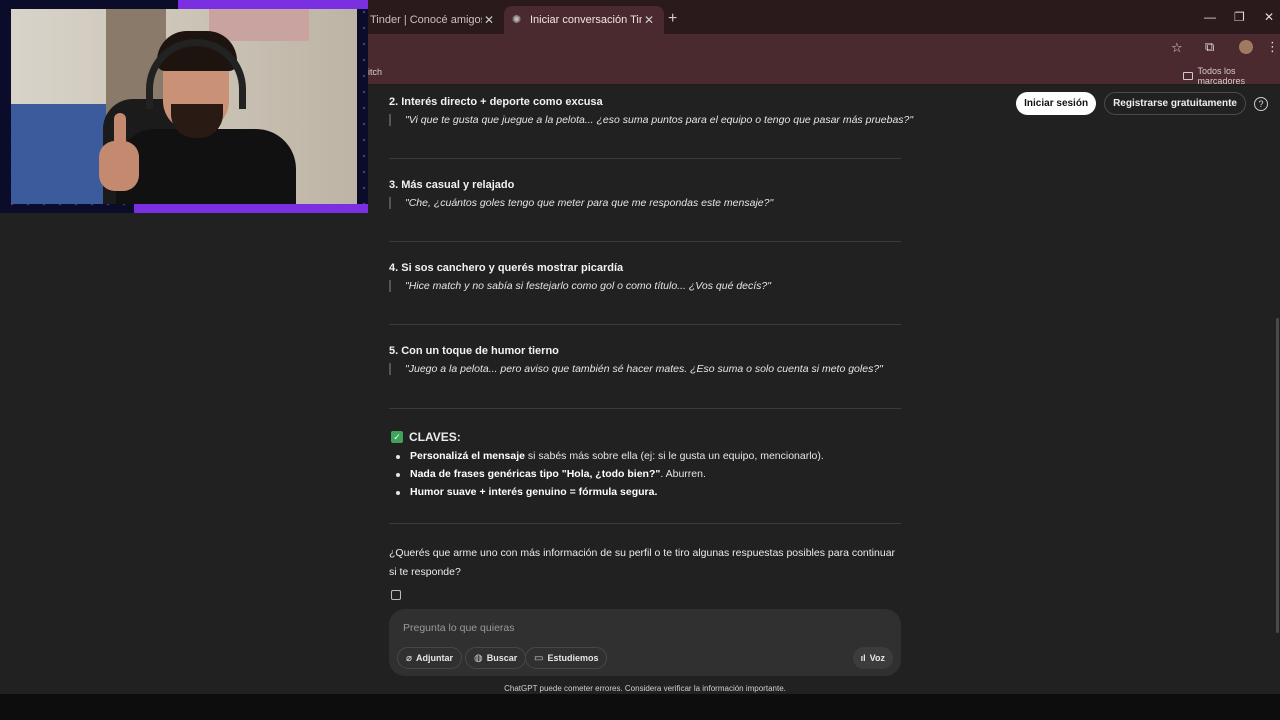  I want to click on item-bold: Personalizá el mensaje, so click(467, 456).